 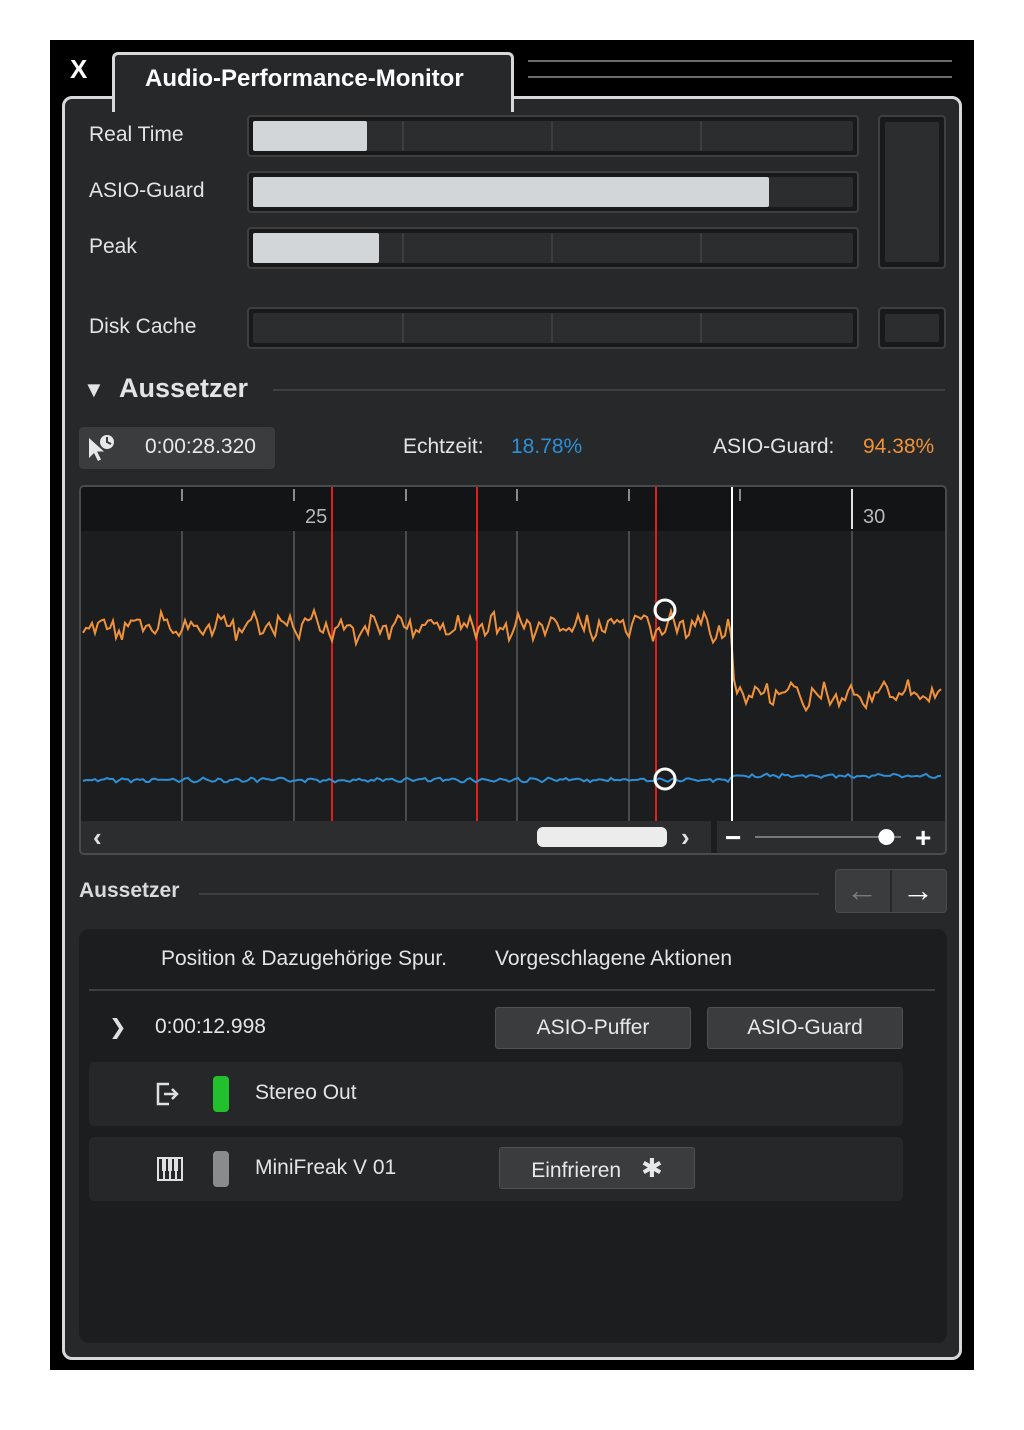 What do you see at coordinates (306, 1092) in the screenshot?
I see `track-name: Stereo Out` at bounding box center [306, 1092].